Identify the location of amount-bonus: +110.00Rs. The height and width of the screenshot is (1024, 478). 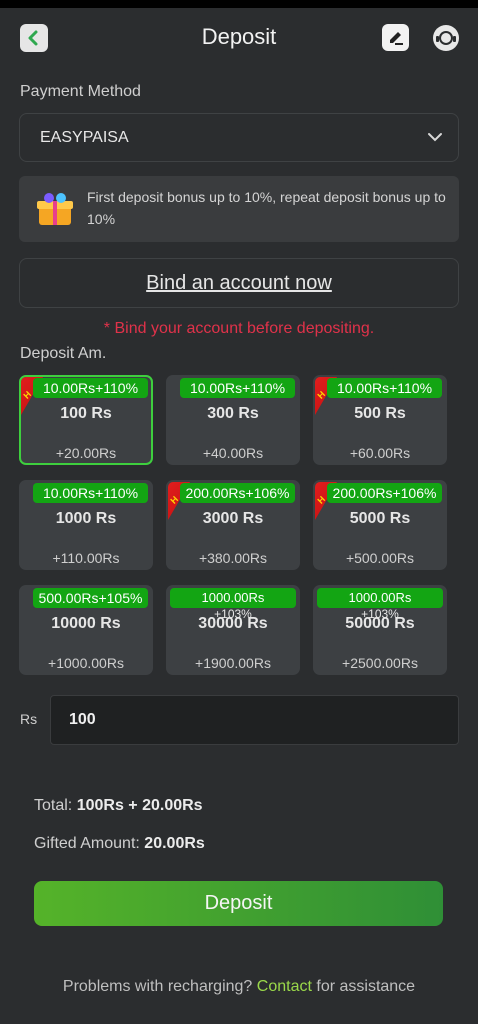
(86, 558).